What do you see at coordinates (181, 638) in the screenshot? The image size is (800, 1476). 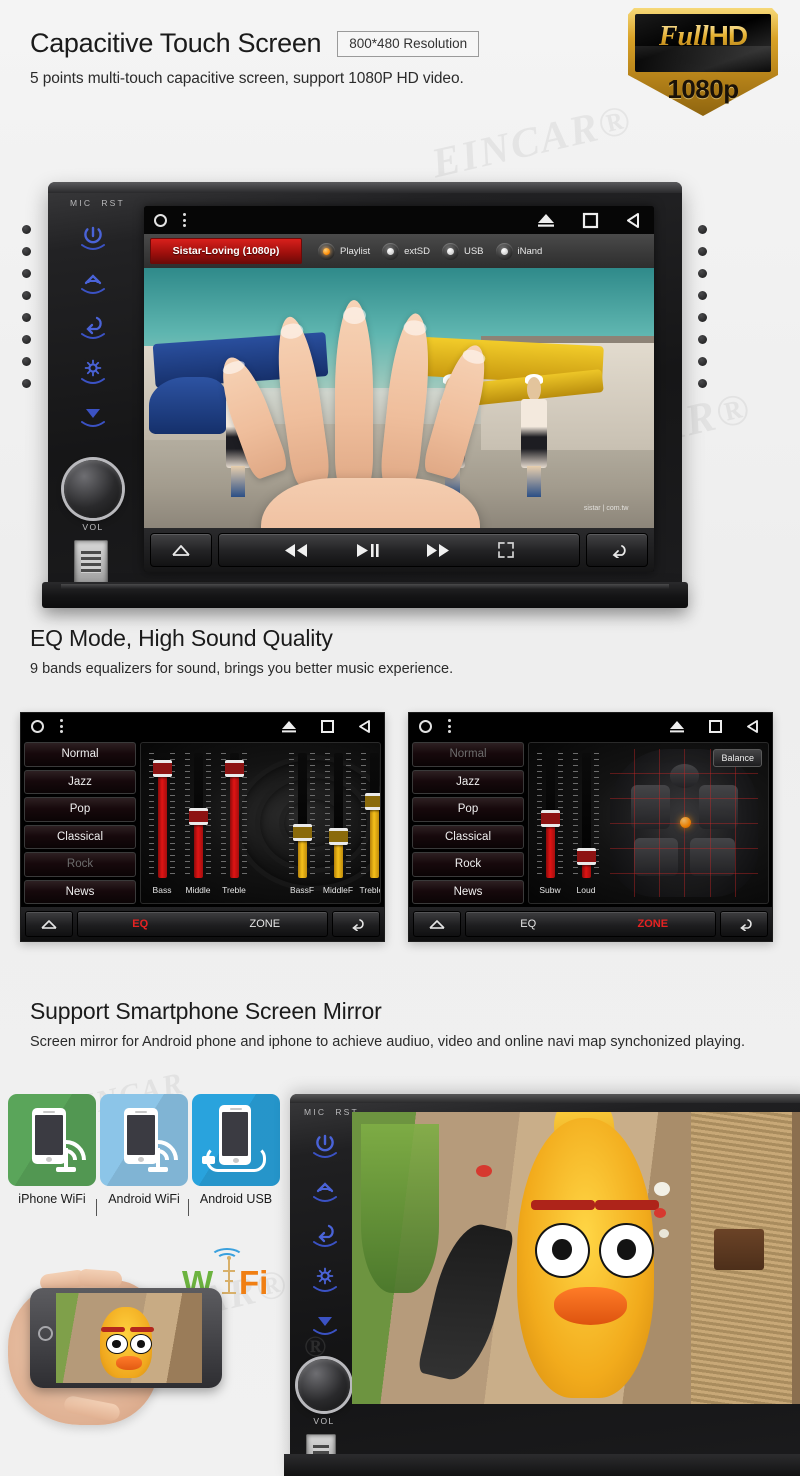 I see `section-title: EQ Mode, High Sound Quality` at bounding box center [181, 638].